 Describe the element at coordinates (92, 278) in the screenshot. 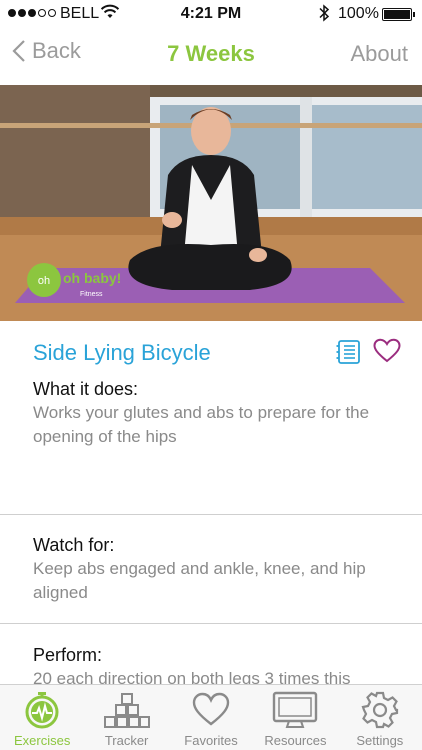

I see `video-logo: oh baby!` at that location.